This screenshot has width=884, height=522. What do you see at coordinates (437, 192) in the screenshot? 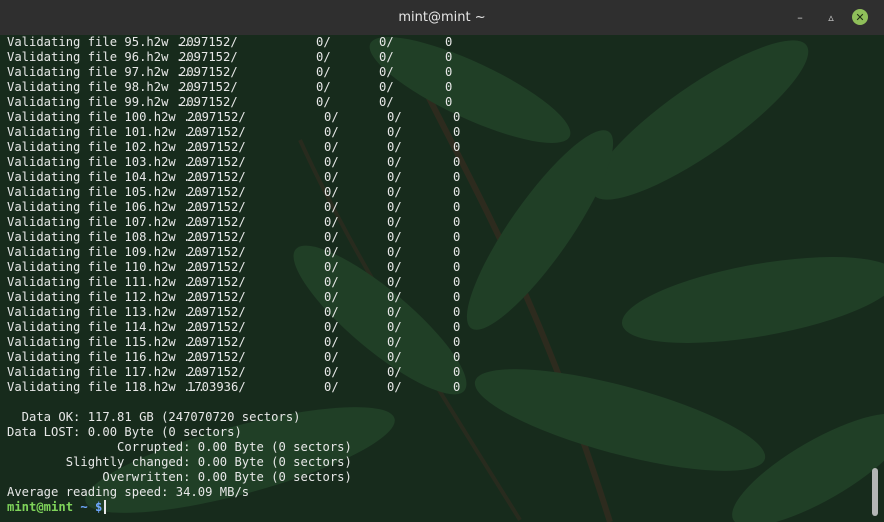
I see `validation-row: Validating file 105.h2w ...2097152/0/0/0` at bounding box center [437, 192].